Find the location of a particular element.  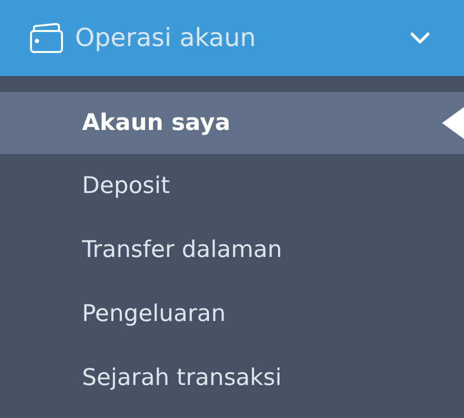

active-indicator-icon is located at coordinates (453, 123).